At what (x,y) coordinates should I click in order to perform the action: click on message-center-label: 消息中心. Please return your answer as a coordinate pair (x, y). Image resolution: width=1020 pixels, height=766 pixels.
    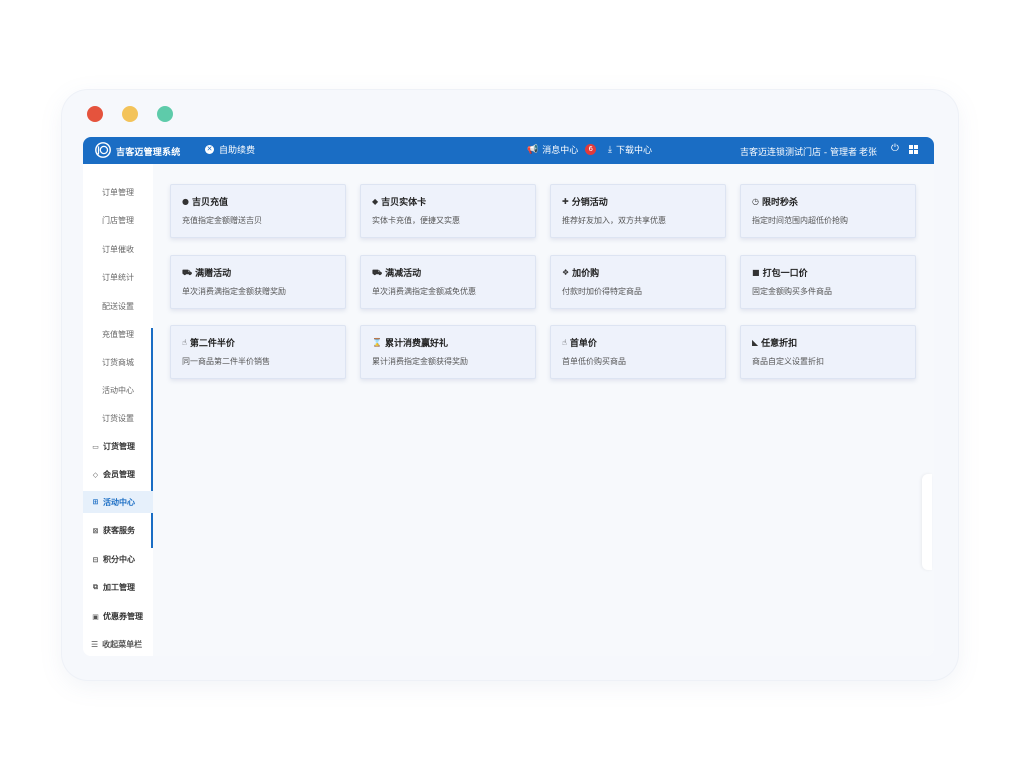
    Looking at the image, I should click on (560, 151).